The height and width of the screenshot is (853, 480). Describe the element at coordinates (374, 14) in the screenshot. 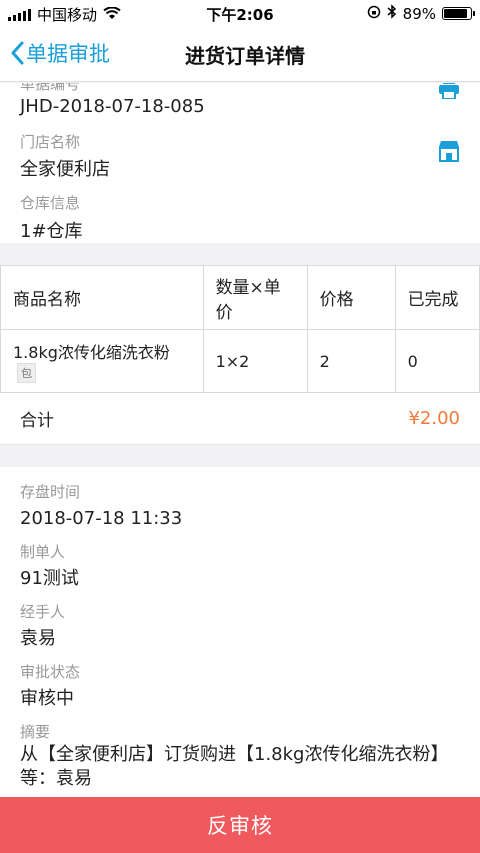

I see `lock-rotation-icon` at that location.